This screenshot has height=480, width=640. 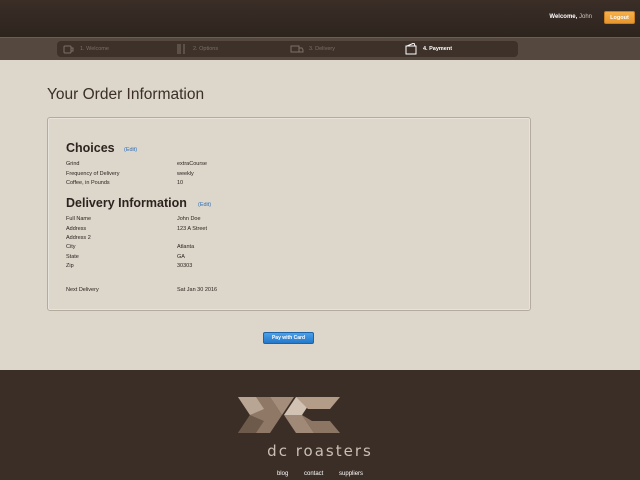 What do you see at coordinates (438, 49) in the screenshot?
I see `step-label: 4. Payment` at bounding box center [438, 49].